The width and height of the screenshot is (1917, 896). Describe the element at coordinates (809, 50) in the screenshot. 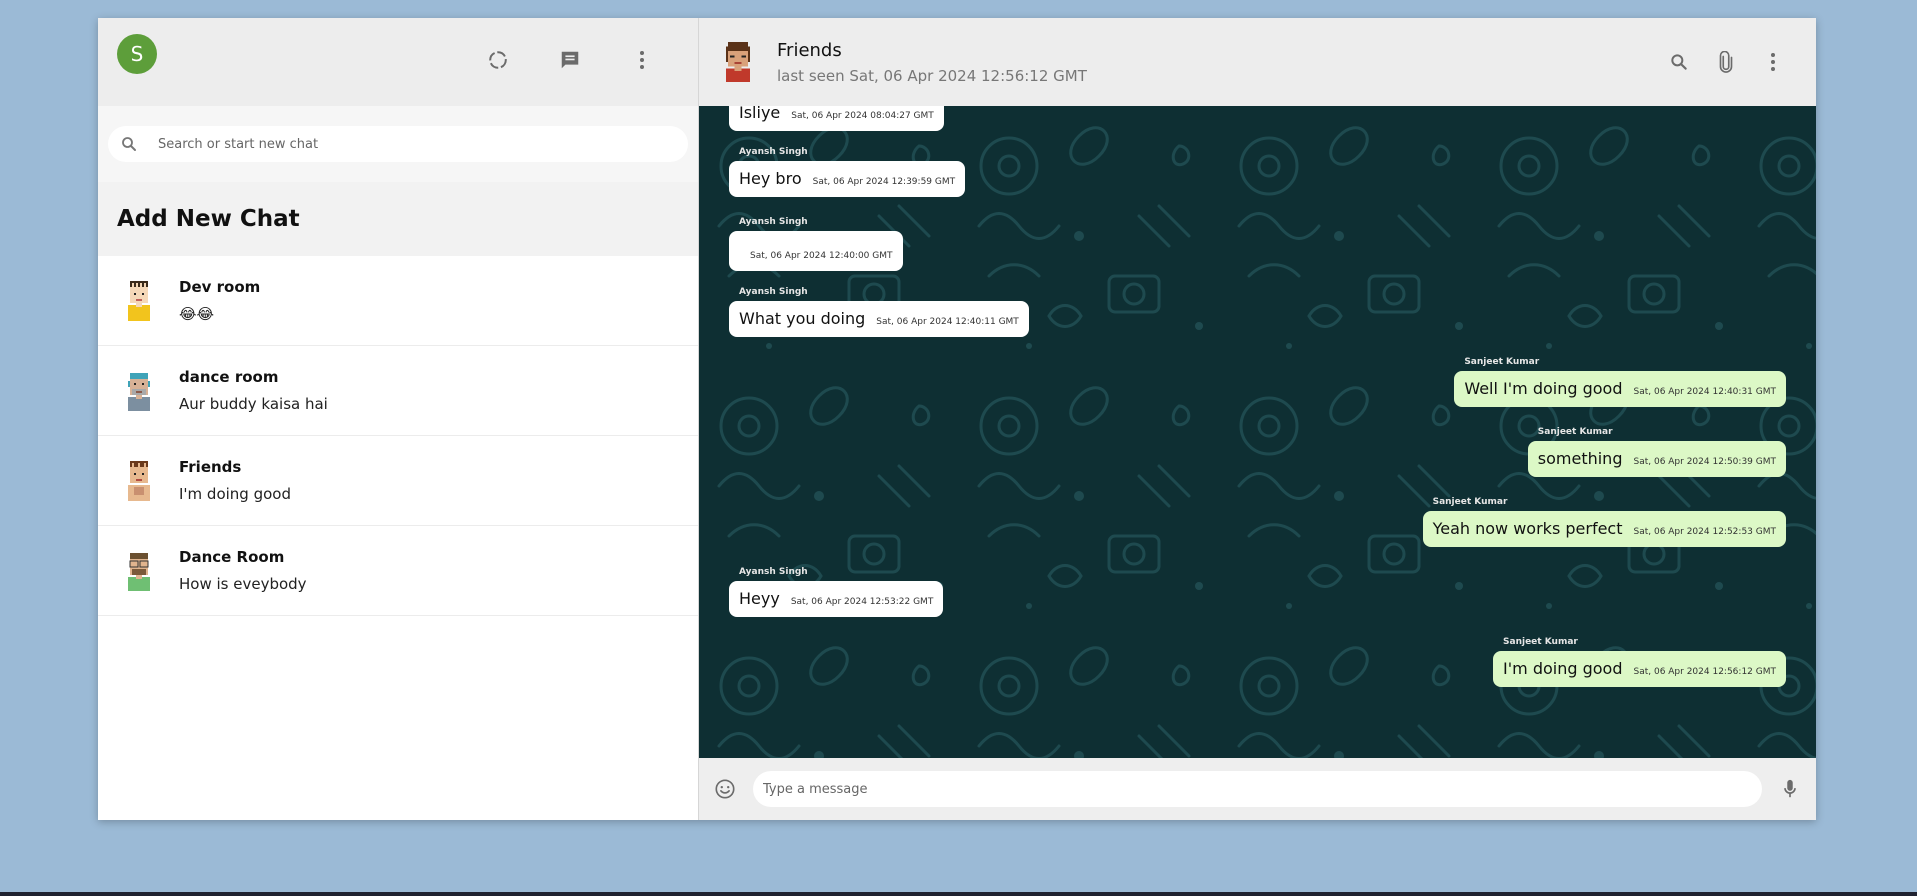

I see `chat-title: Friends` at that location.